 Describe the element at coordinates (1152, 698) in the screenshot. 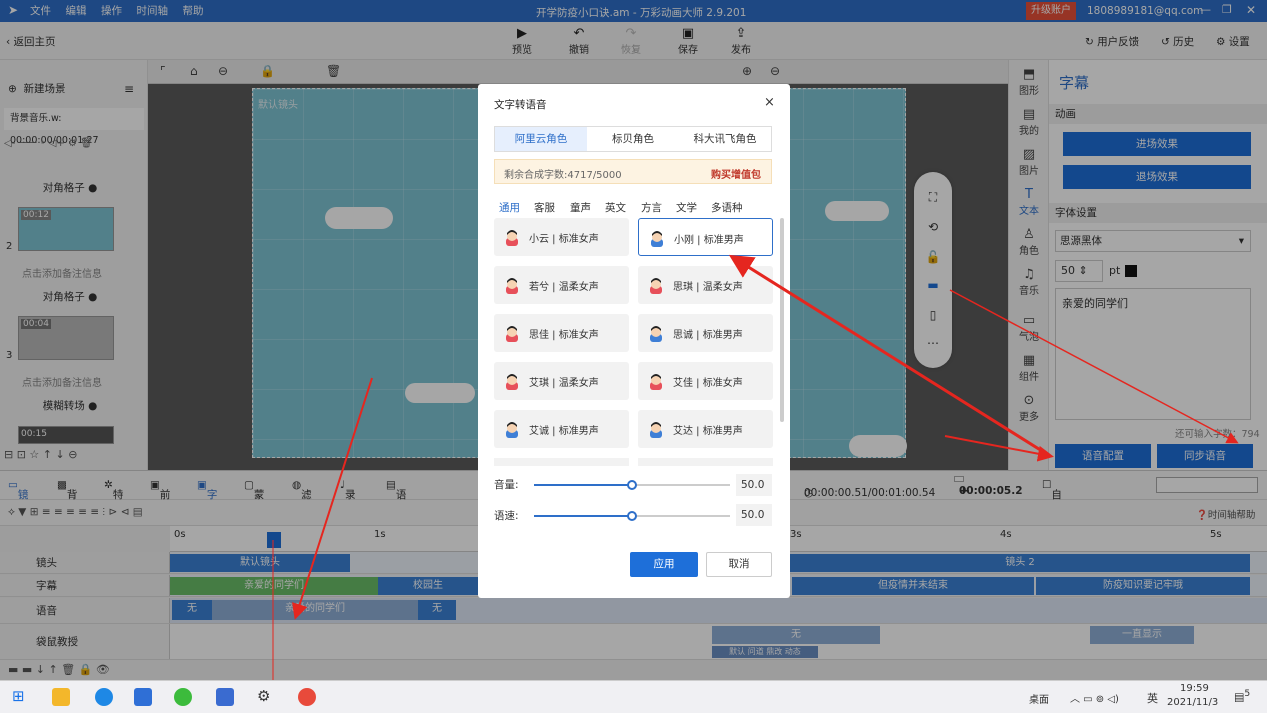

I see `input-language: 英` at that location.